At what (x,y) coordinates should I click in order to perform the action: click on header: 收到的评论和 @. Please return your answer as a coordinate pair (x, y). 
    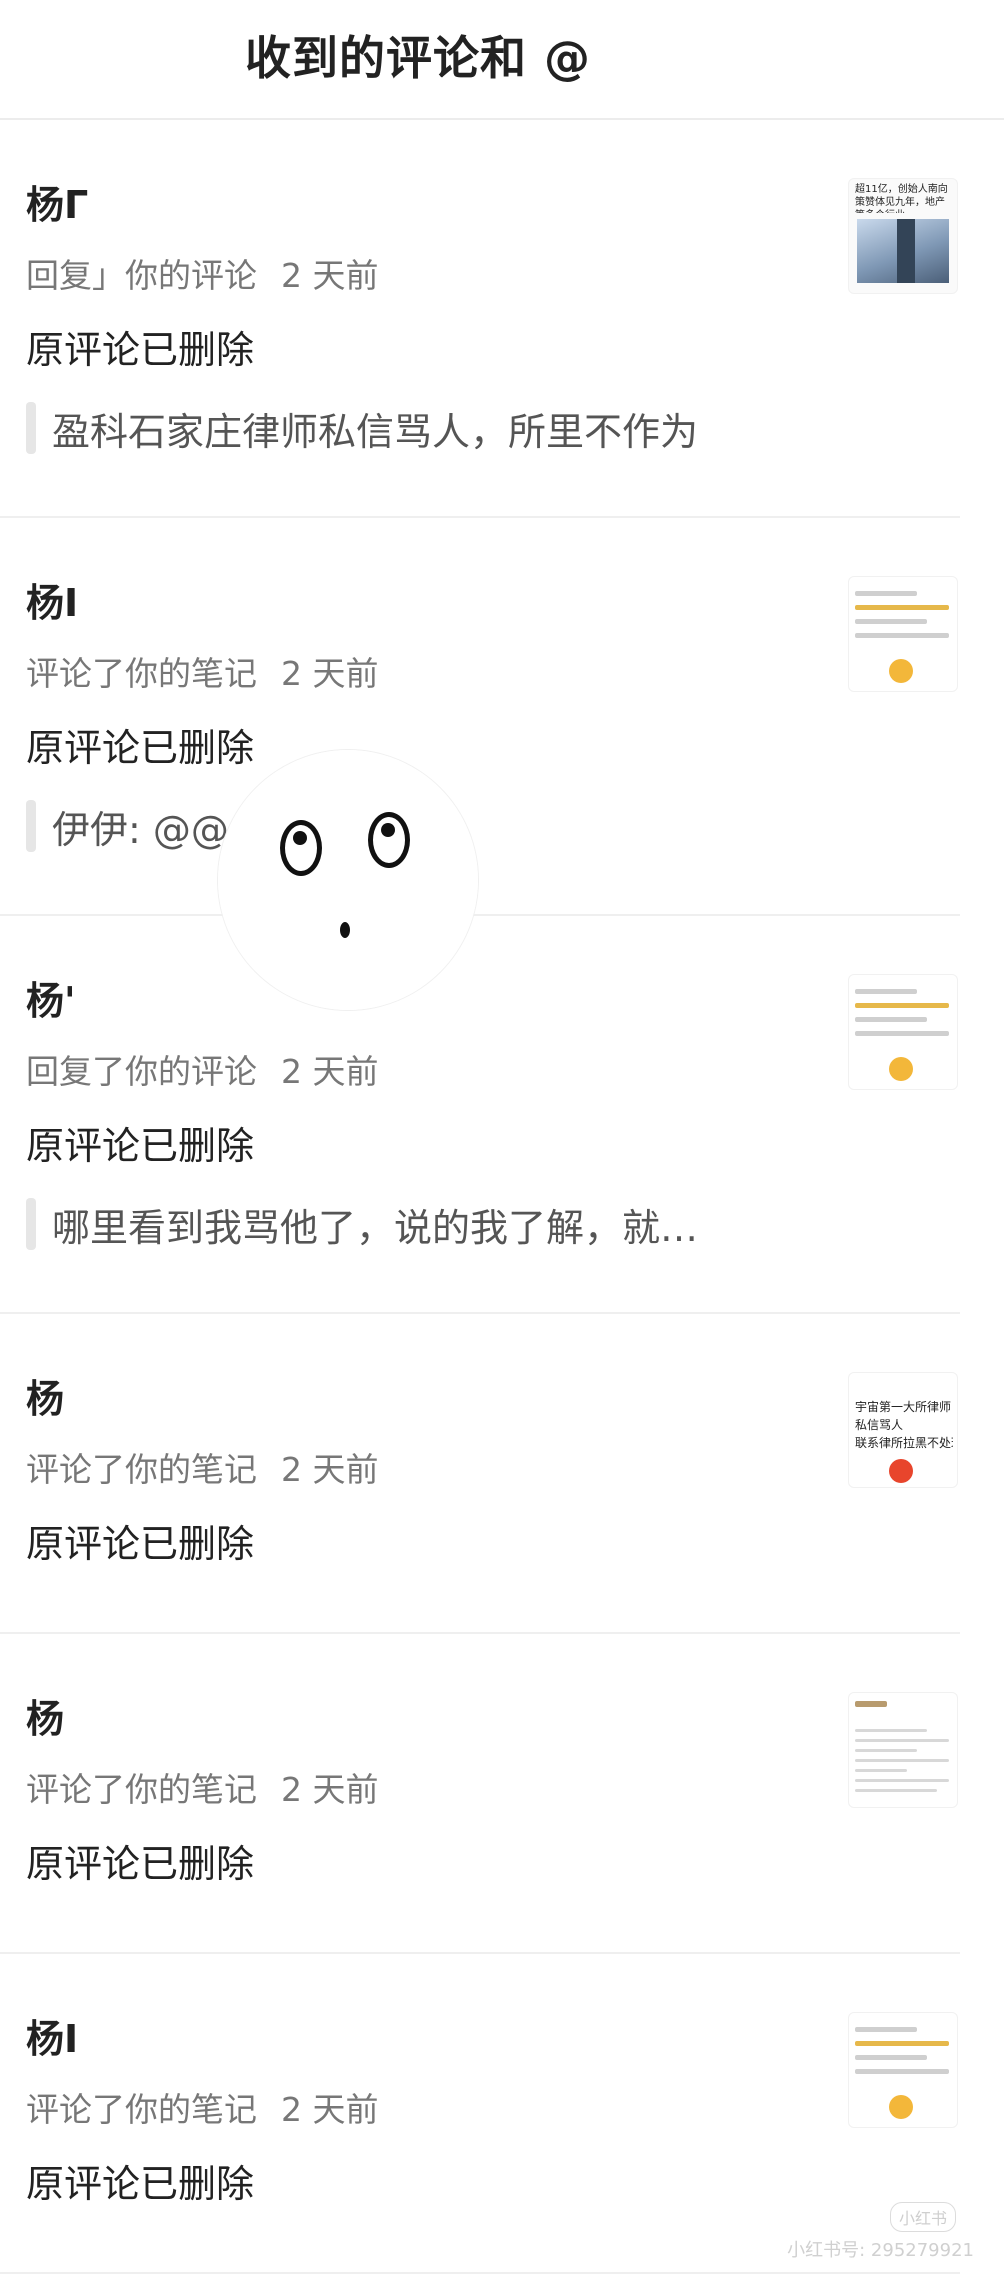
    Looking at the image, I should click on (502, 60).